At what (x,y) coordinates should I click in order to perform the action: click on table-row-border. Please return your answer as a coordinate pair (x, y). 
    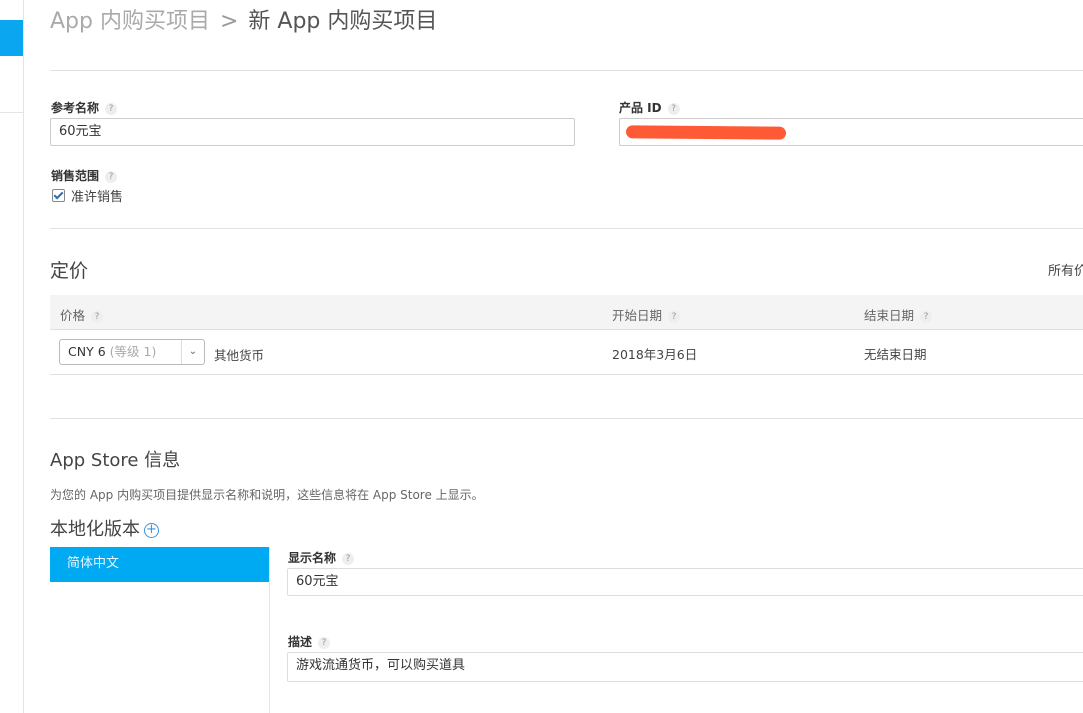
    Looking at the image, I should click on (566, 374).